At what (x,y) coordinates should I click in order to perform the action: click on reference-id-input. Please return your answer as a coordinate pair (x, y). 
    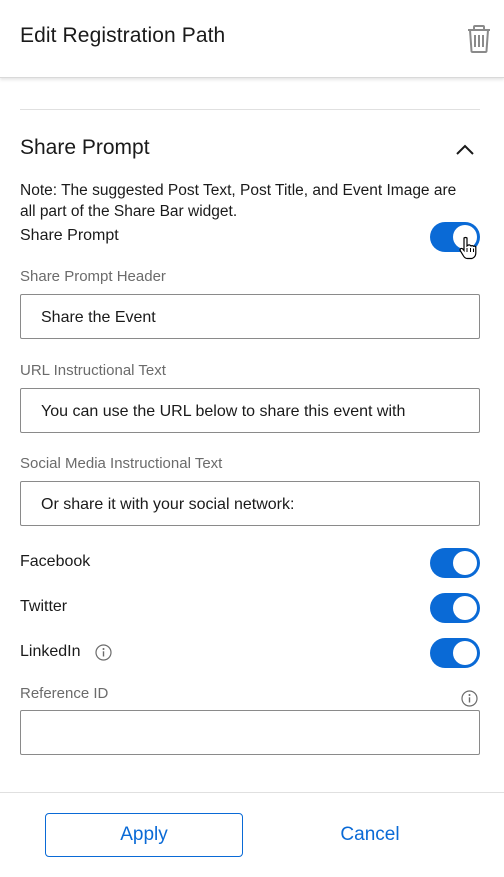
    Looking at the image, I should click on (250, 732).